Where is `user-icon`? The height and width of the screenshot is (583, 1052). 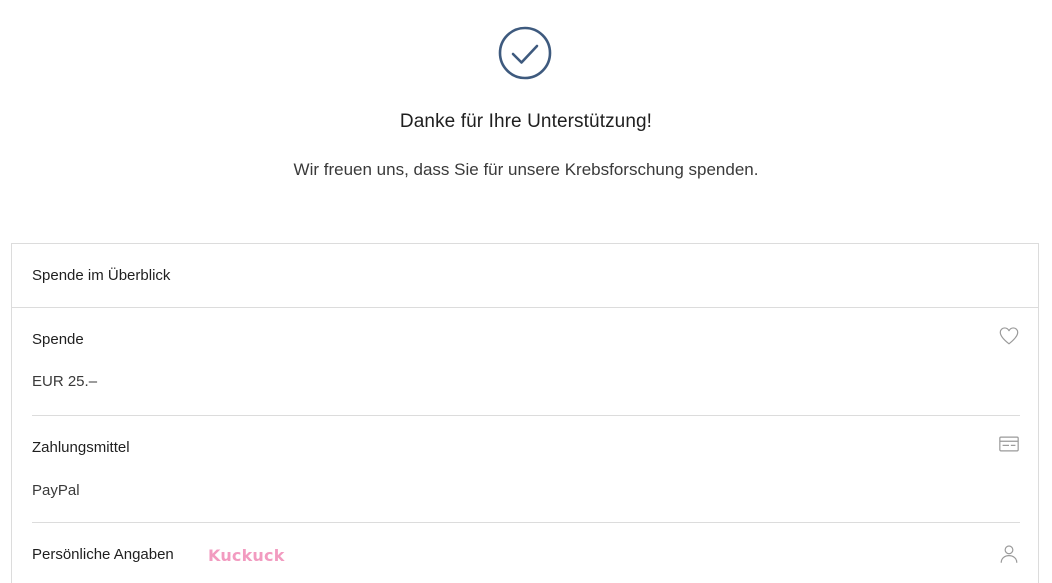
user-icon is located at coordinates (1009, 554).